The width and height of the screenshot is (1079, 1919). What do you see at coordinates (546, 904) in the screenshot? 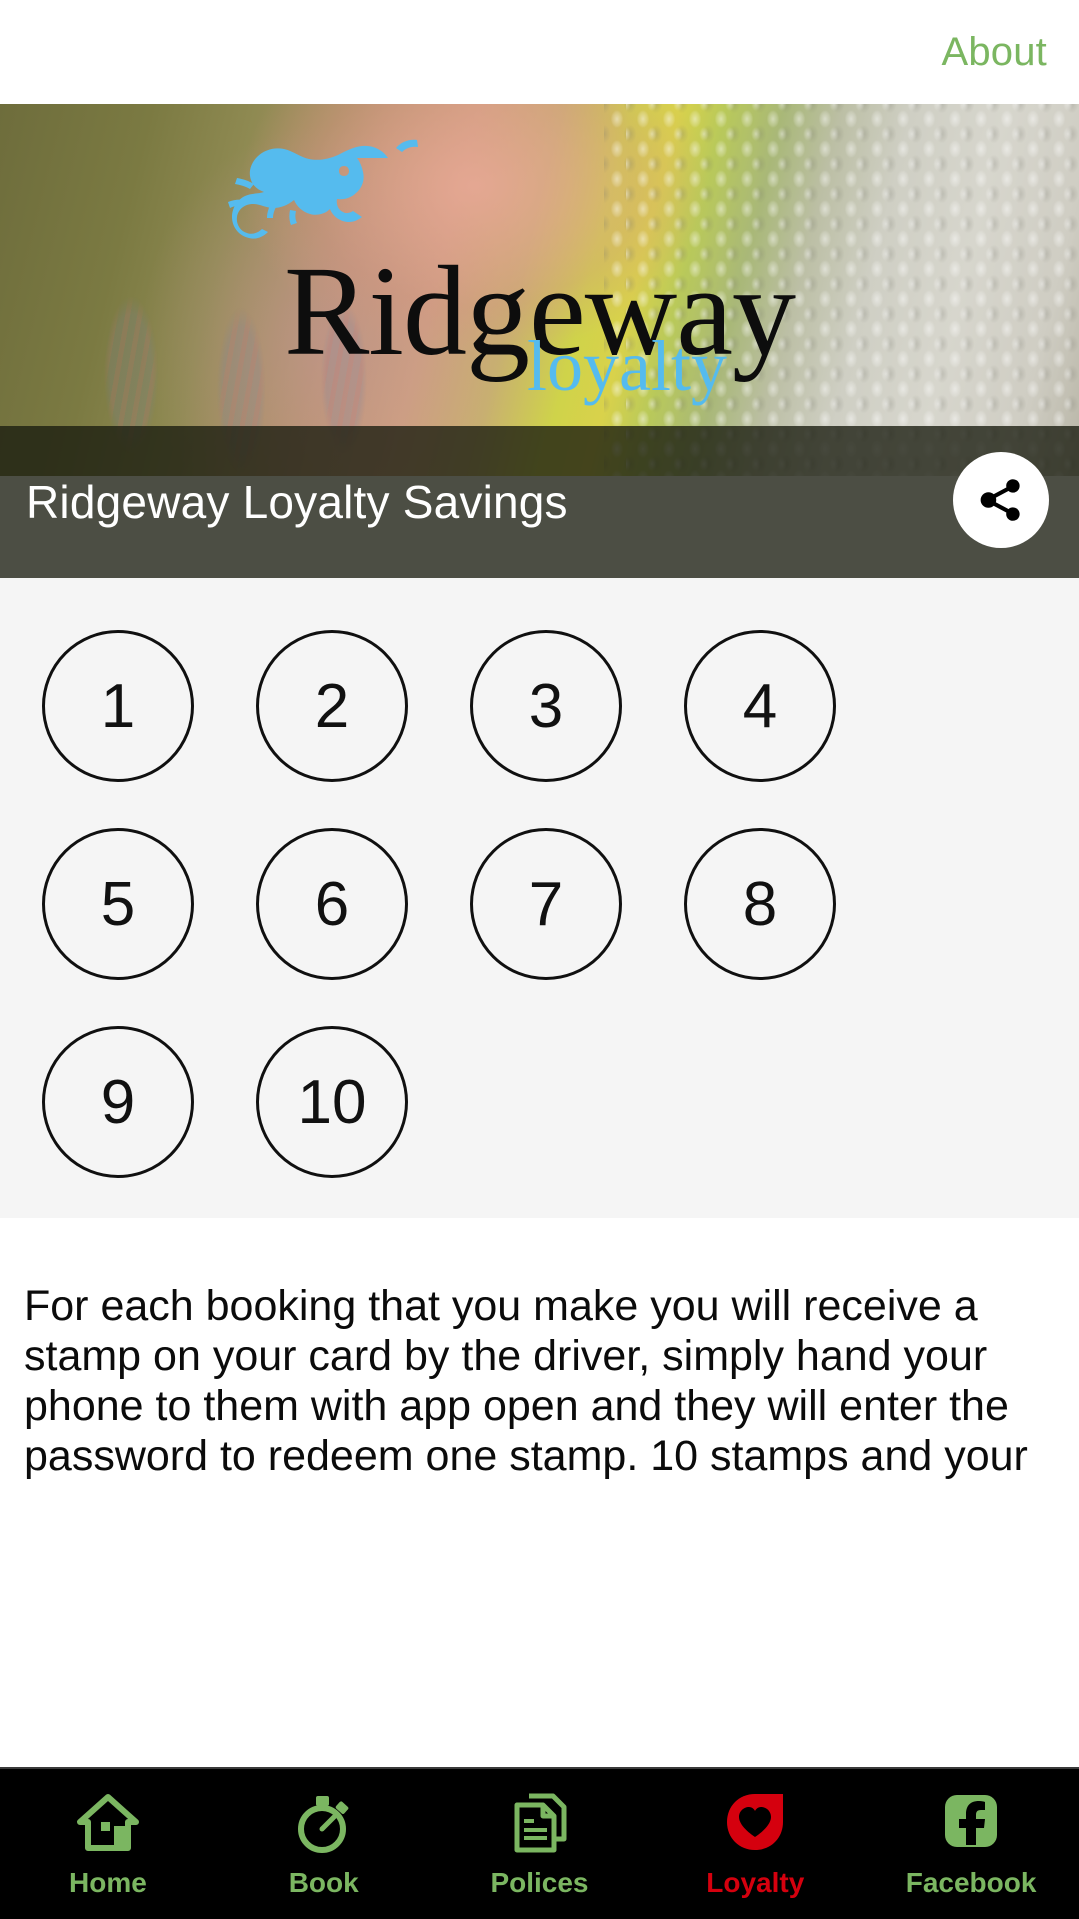
I see `stamp-circle: 7` at bounding box center [546, 904].